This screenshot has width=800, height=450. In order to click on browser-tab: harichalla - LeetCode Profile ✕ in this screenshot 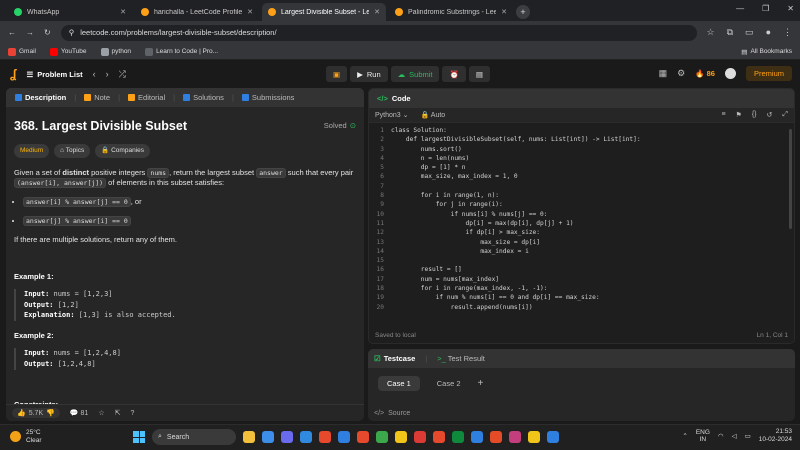, I will do `click(197, 12)`.